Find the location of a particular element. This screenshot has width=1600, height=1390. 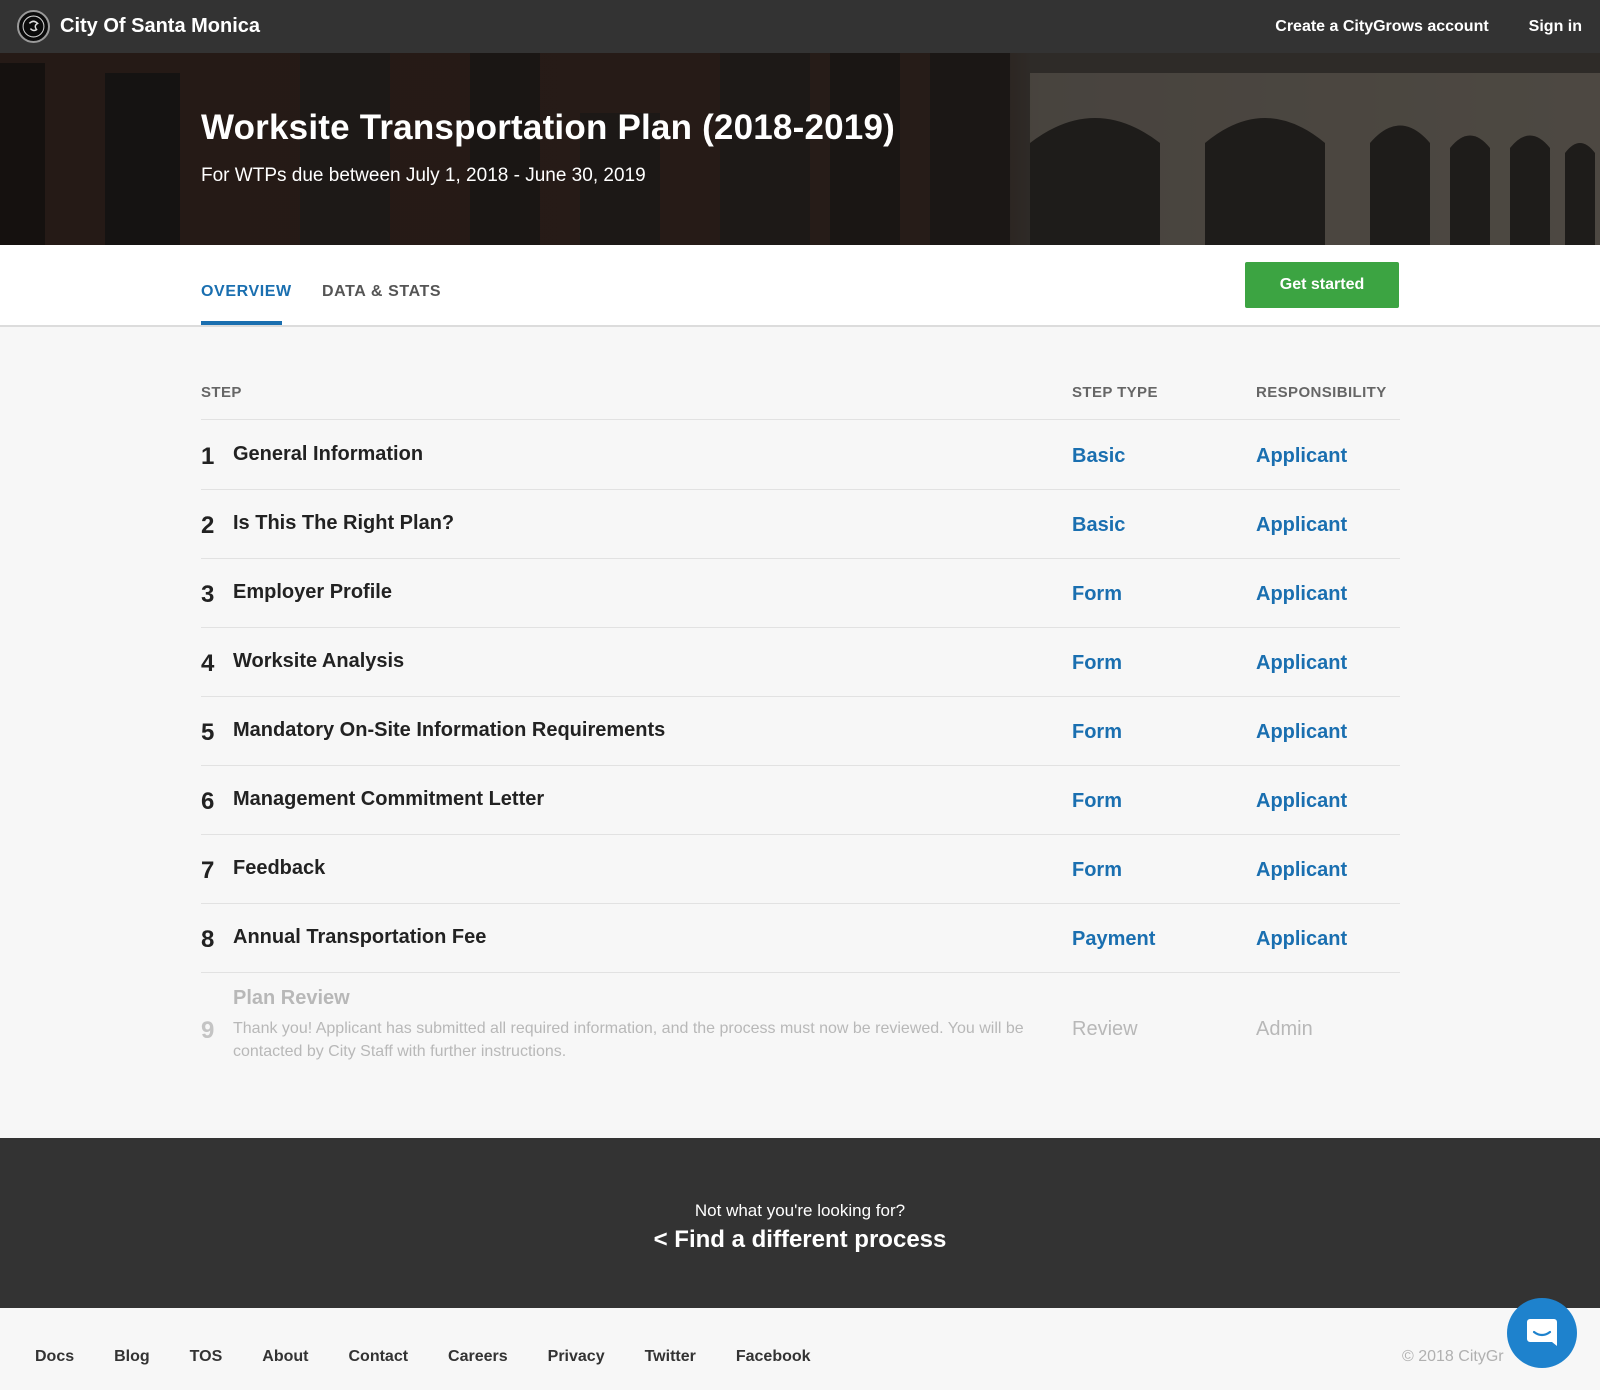

step-number: 6 is located at coordinates (208, 801).